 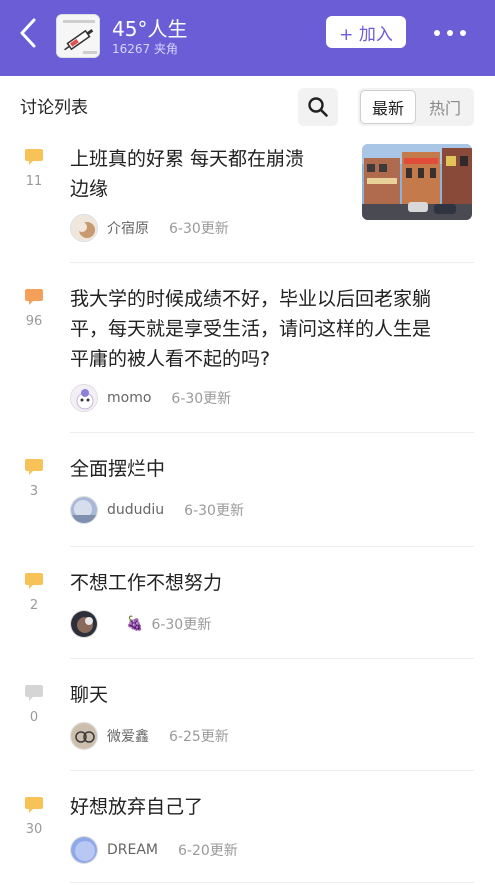 I want to click on post-thumbnail, so click(x=417, y=182).